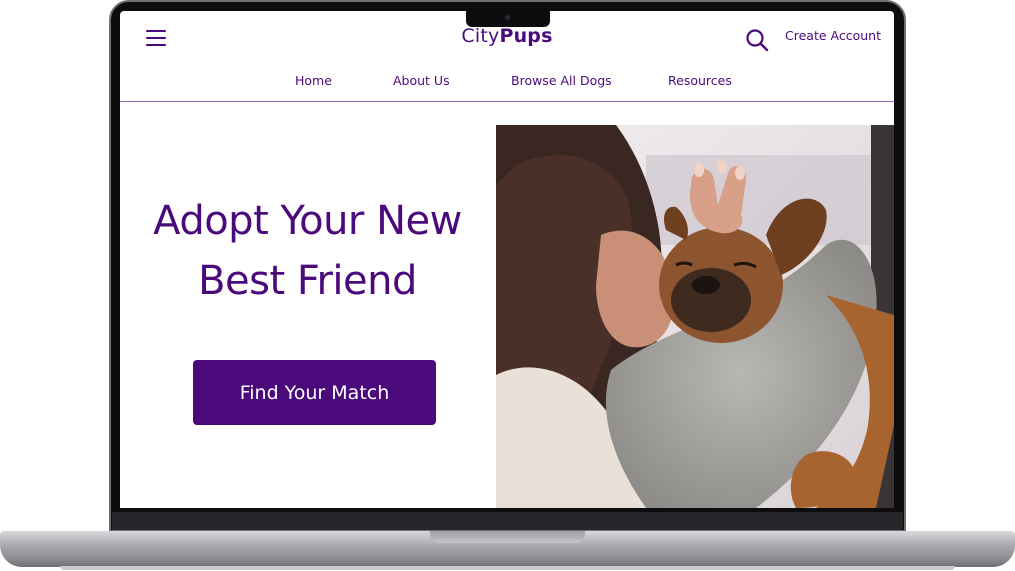 This screenshot has width=1015, height=571. I want to click on nav-about-us: About Us, so click(421, 80).